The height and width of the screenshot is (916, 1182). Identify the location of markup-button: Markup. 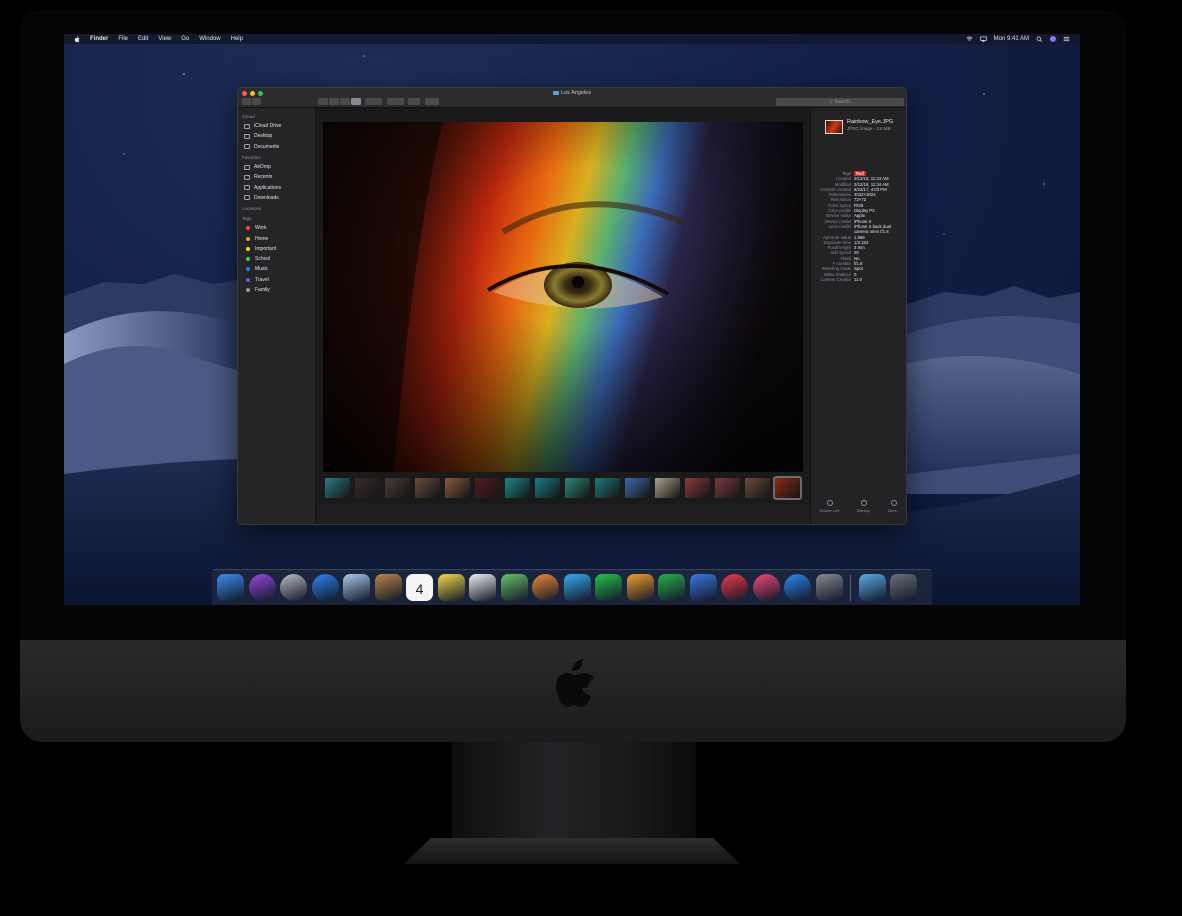
(863, 506).